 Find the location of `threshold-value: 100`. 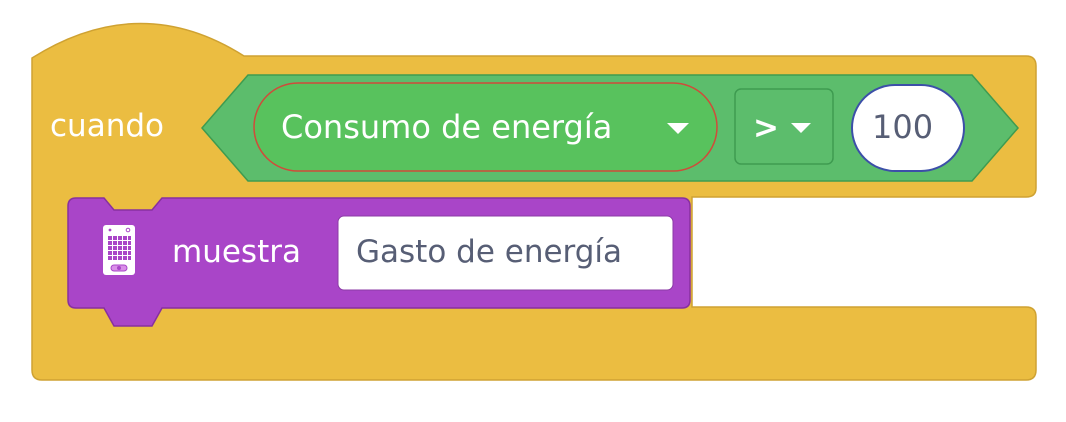

threshold-value: 100 is located at coordinates (903, 127).